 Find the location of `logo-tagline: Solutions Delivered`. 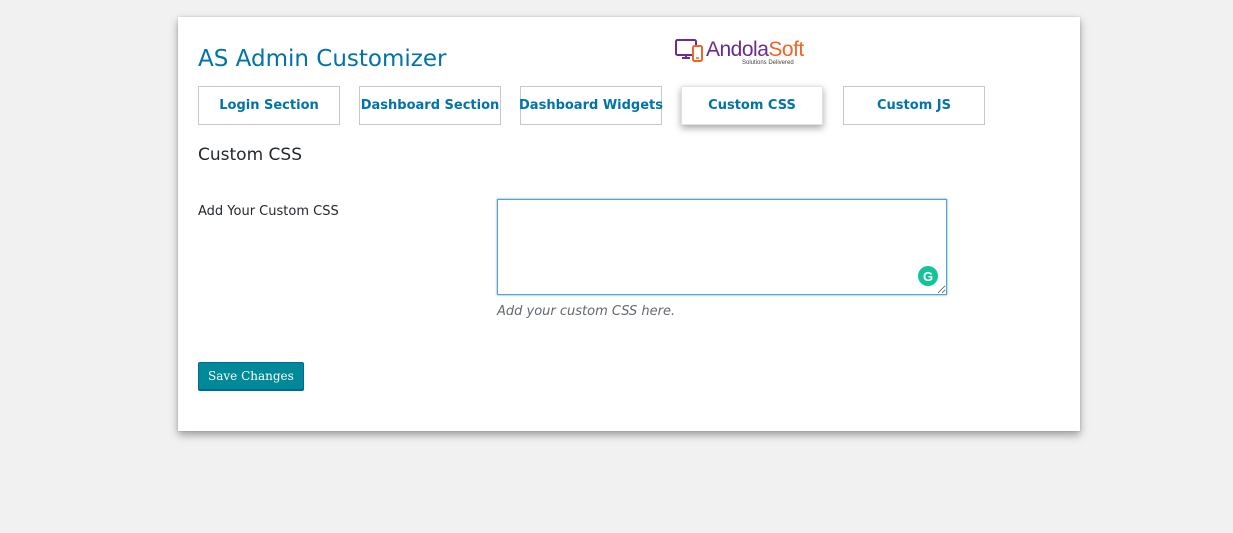

logo-tagline: Solutions Delivered is located at coordinates (768, 63).